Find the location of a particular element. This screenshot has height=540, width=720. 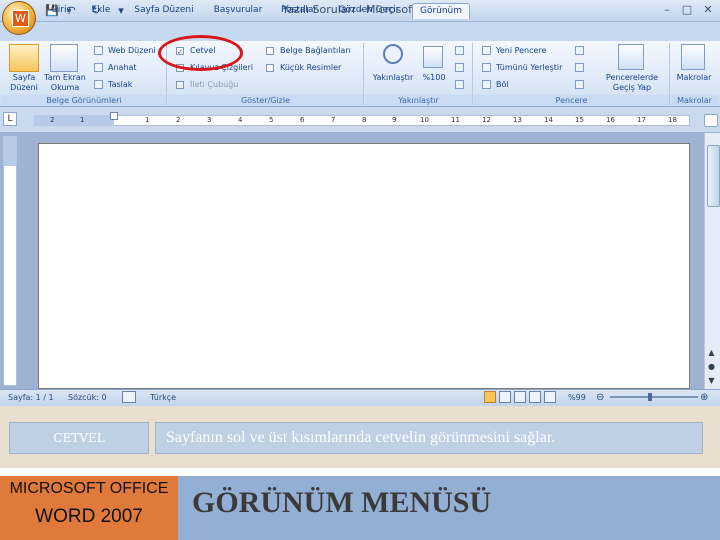

page-count-status: Sayfa: 1 / 1 is located at coordinates (31, 397).